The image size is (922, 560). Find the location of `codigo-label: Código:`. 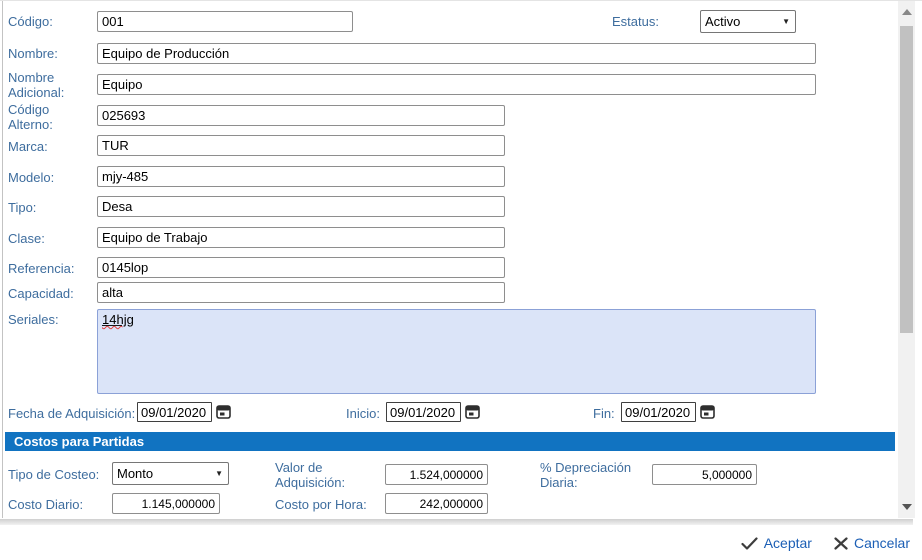

codigo-label: Código: is located at coordinates (30, 21).